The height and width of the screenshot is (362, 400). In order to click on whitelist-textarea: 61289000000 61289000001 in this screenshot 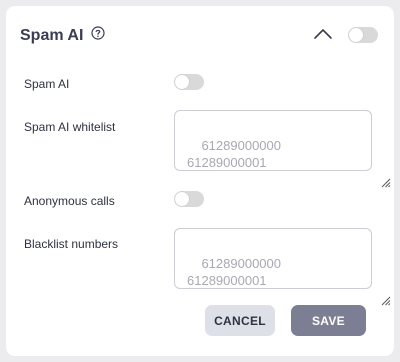, I will do `click(282, 149)`.